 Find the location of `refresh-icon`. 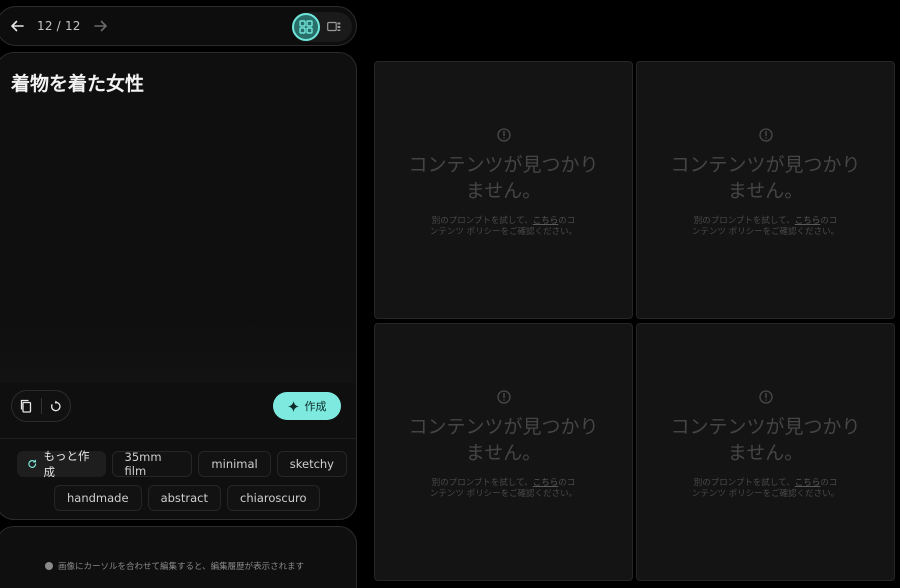

refresh-icon is located at coordinates (32, 463).